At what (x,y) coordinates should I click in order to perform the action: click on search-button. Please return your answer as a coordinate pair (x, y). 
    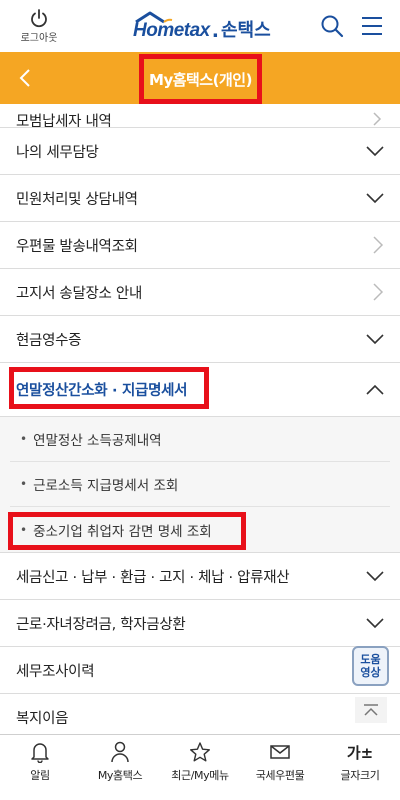
    Looking at the image, I should click on (332, 28).